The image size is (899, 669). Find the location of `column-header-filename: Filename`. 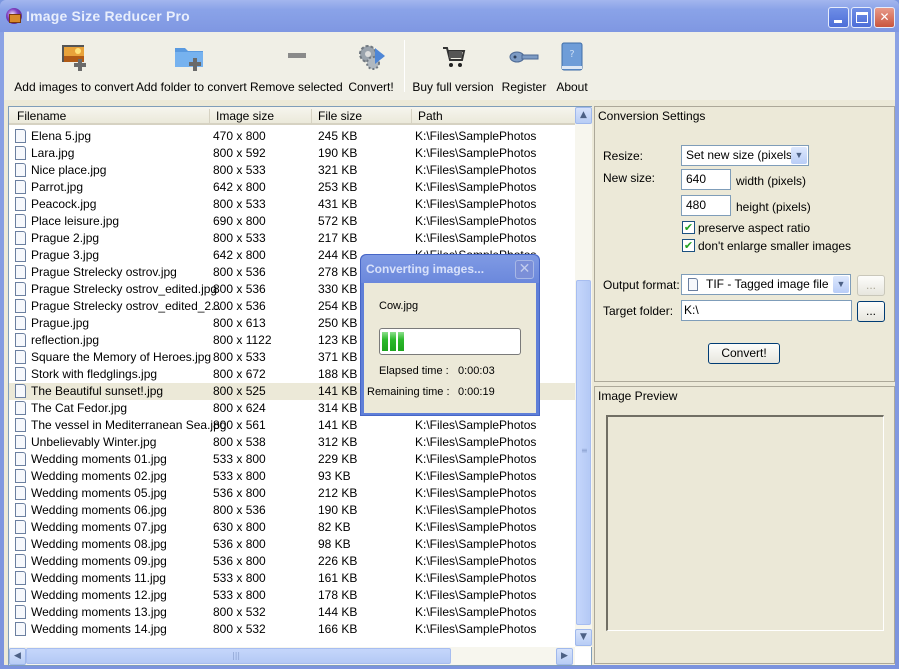

column-header-filename: Filename is located at coordinates (108, 116).